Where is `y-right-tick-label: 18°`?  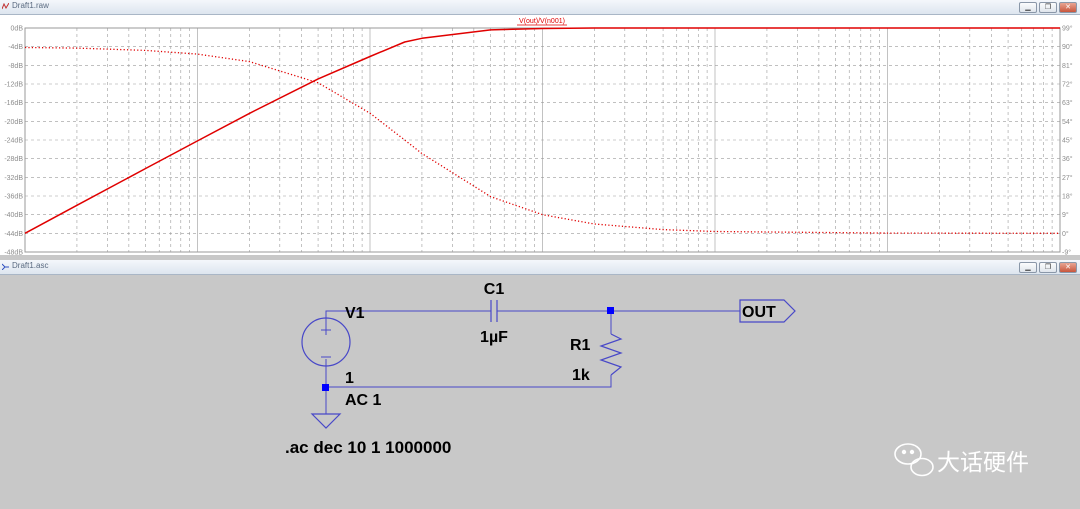
y-right-tick-label: 18° is located at coordinates (1067, 197).